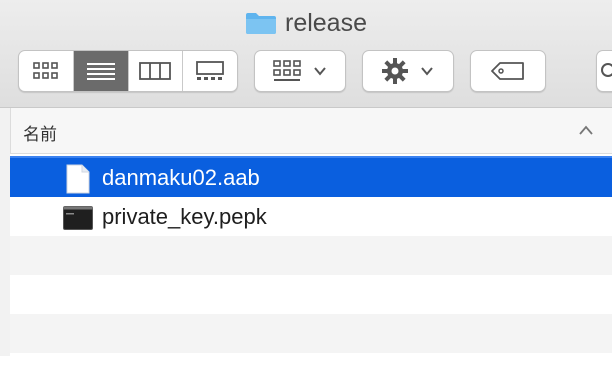 The width and height of the screenshot is (612, 392). I want to click on icon-view-button, so click(46, 71).